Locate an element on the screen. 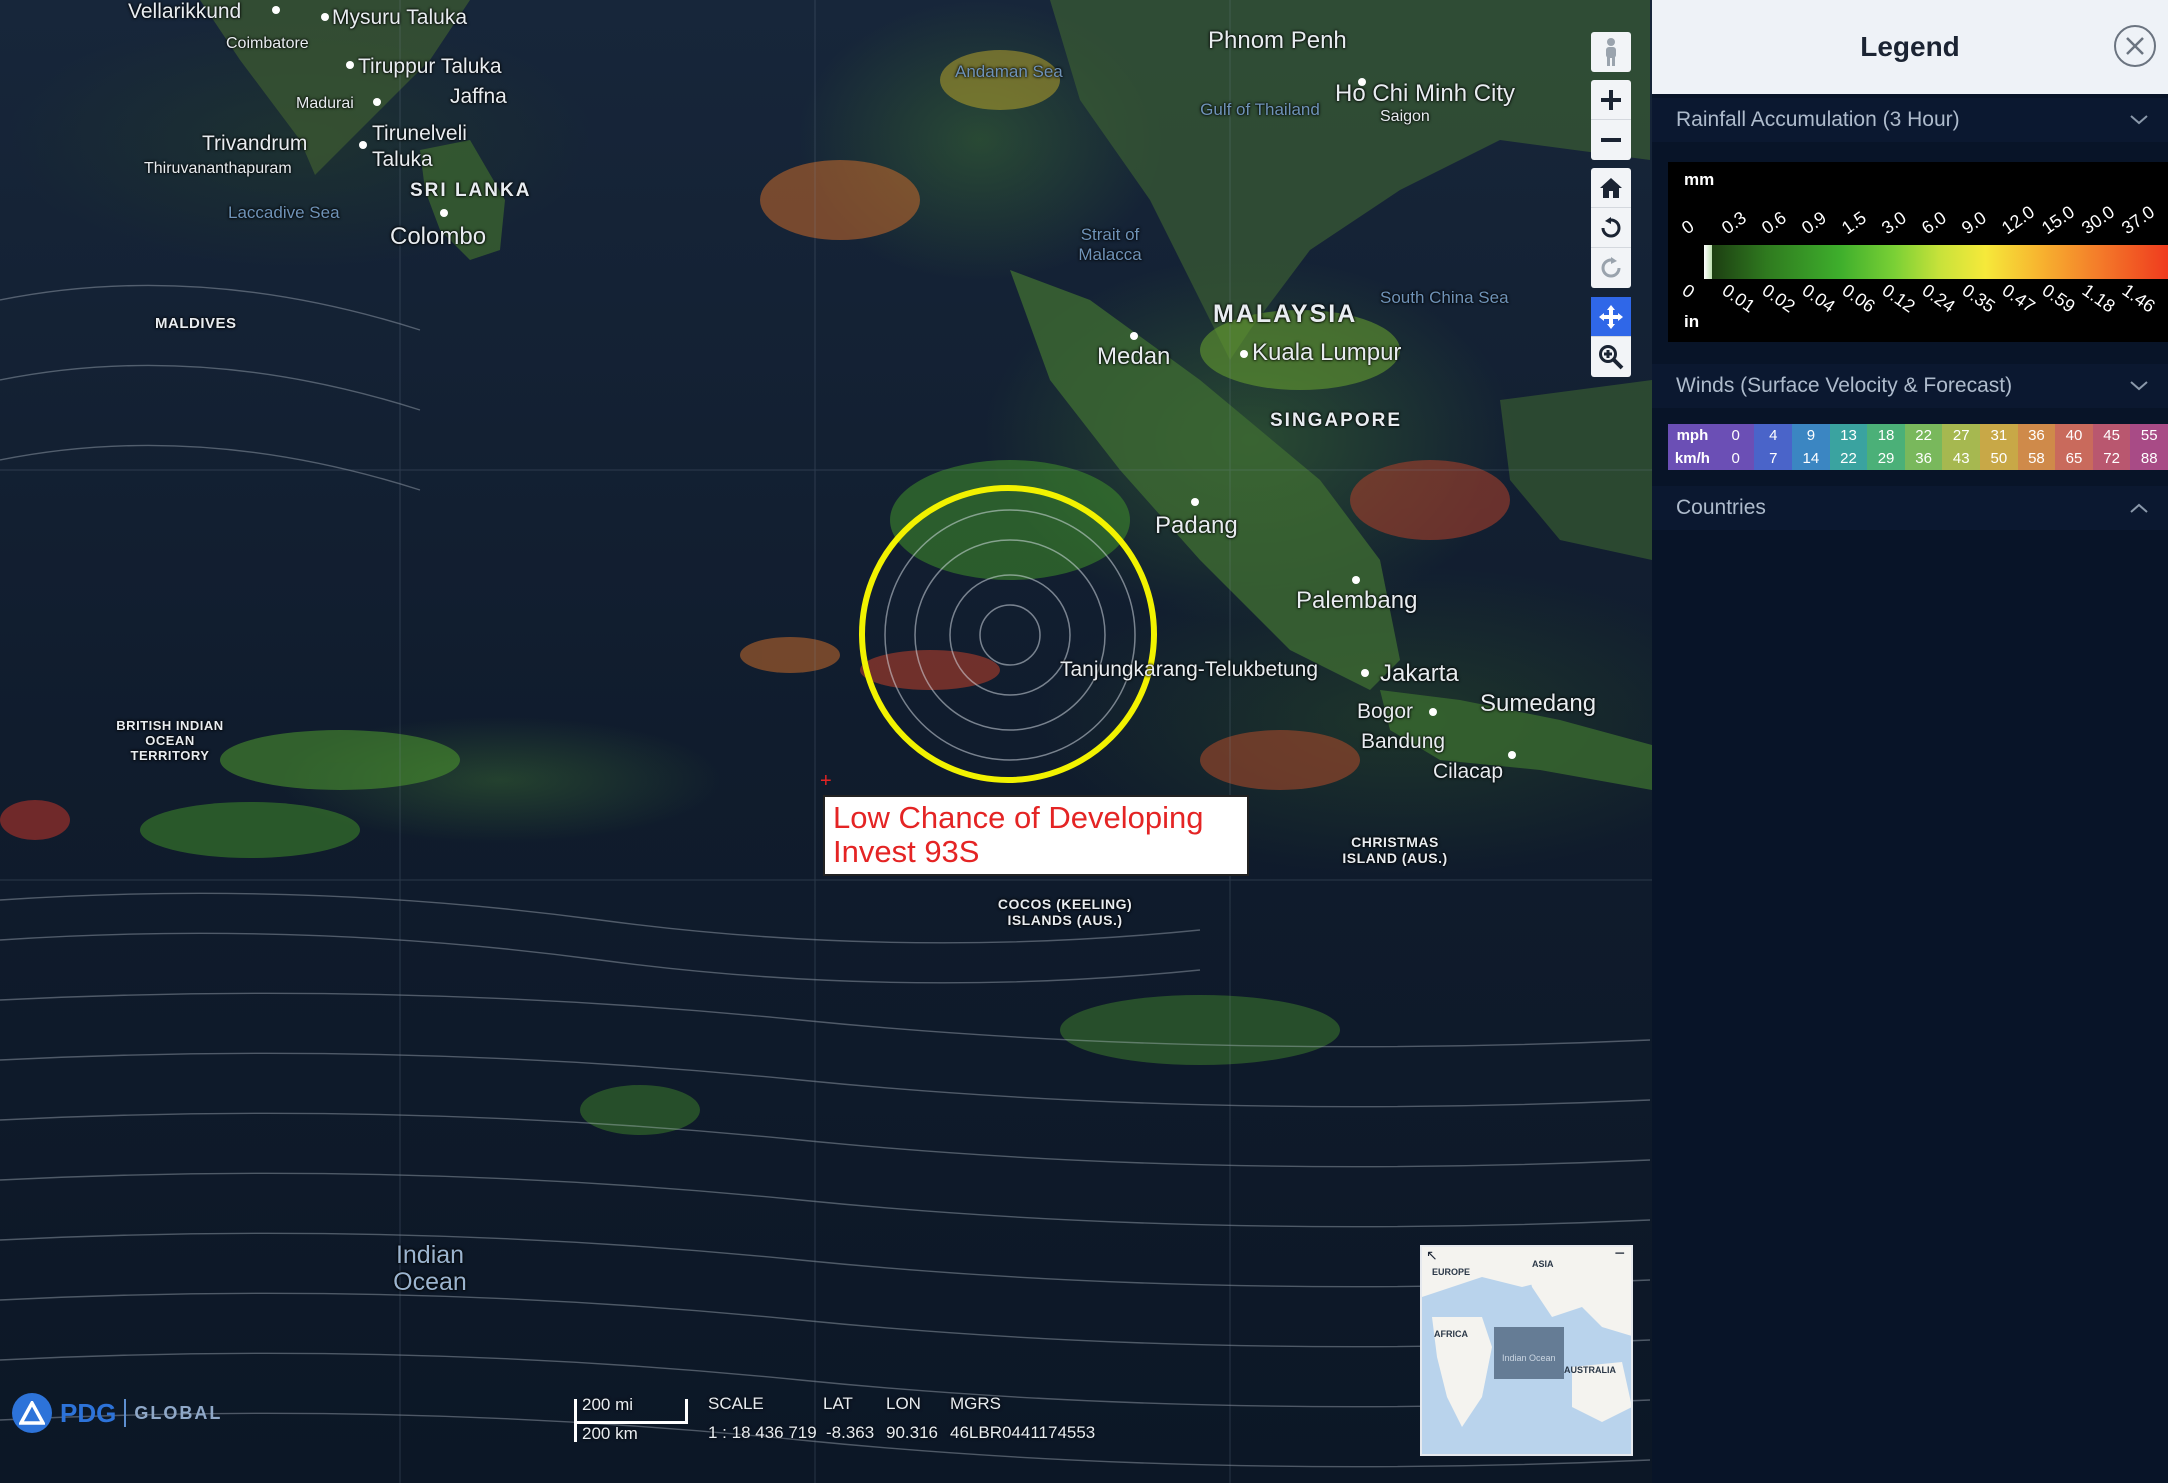  annotation-marker-icon: + is located at coordinates (826, 781).